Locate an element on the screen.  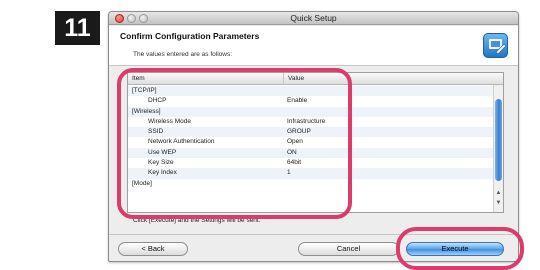
row-item-label: Key Size is located at coordinates (161, 163).